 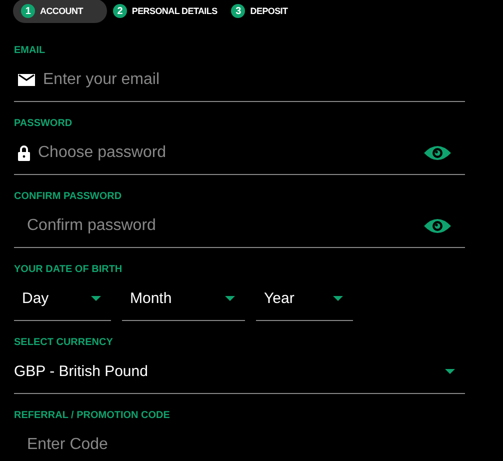 What do you see at coordinates (250, 79) in the screenshot?
I see `email-field: Enter your email` at bounding box center [250, 79].